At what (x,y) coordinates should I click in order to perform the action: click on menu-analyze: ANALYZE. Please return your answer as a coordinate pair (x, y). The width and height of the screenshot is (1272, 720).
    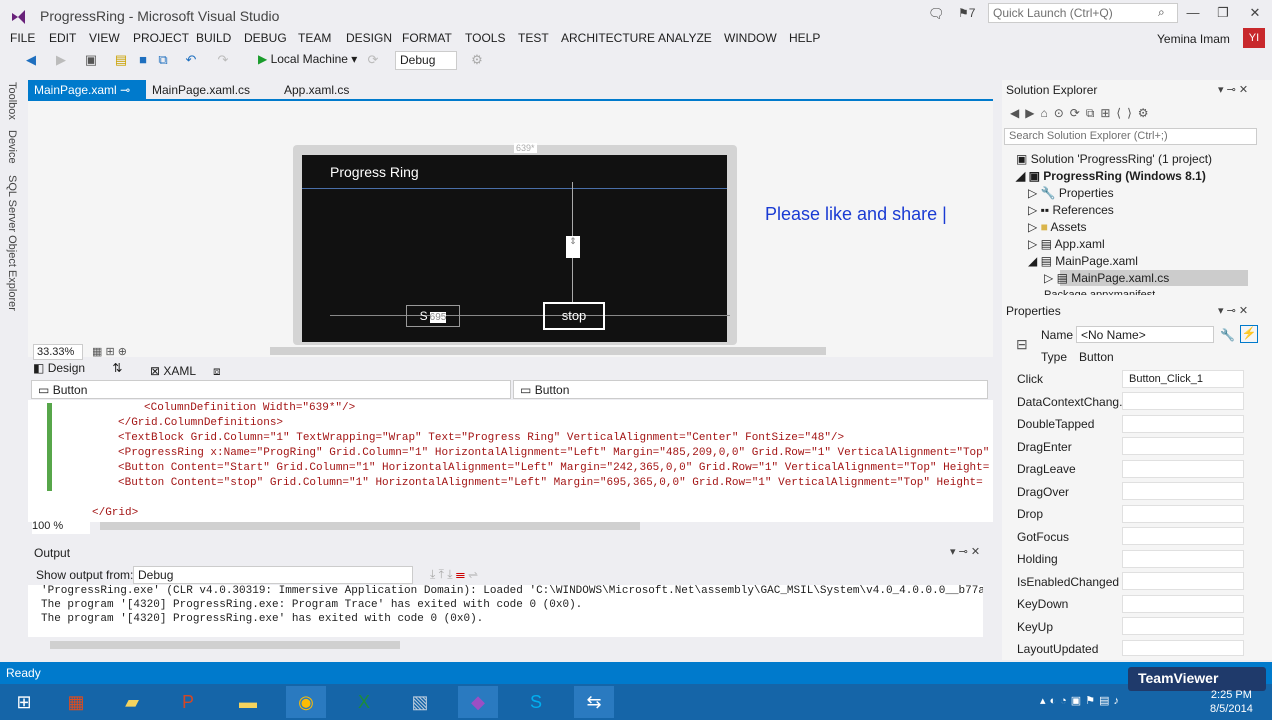
    Looking at the image, I should click on (685, 38).